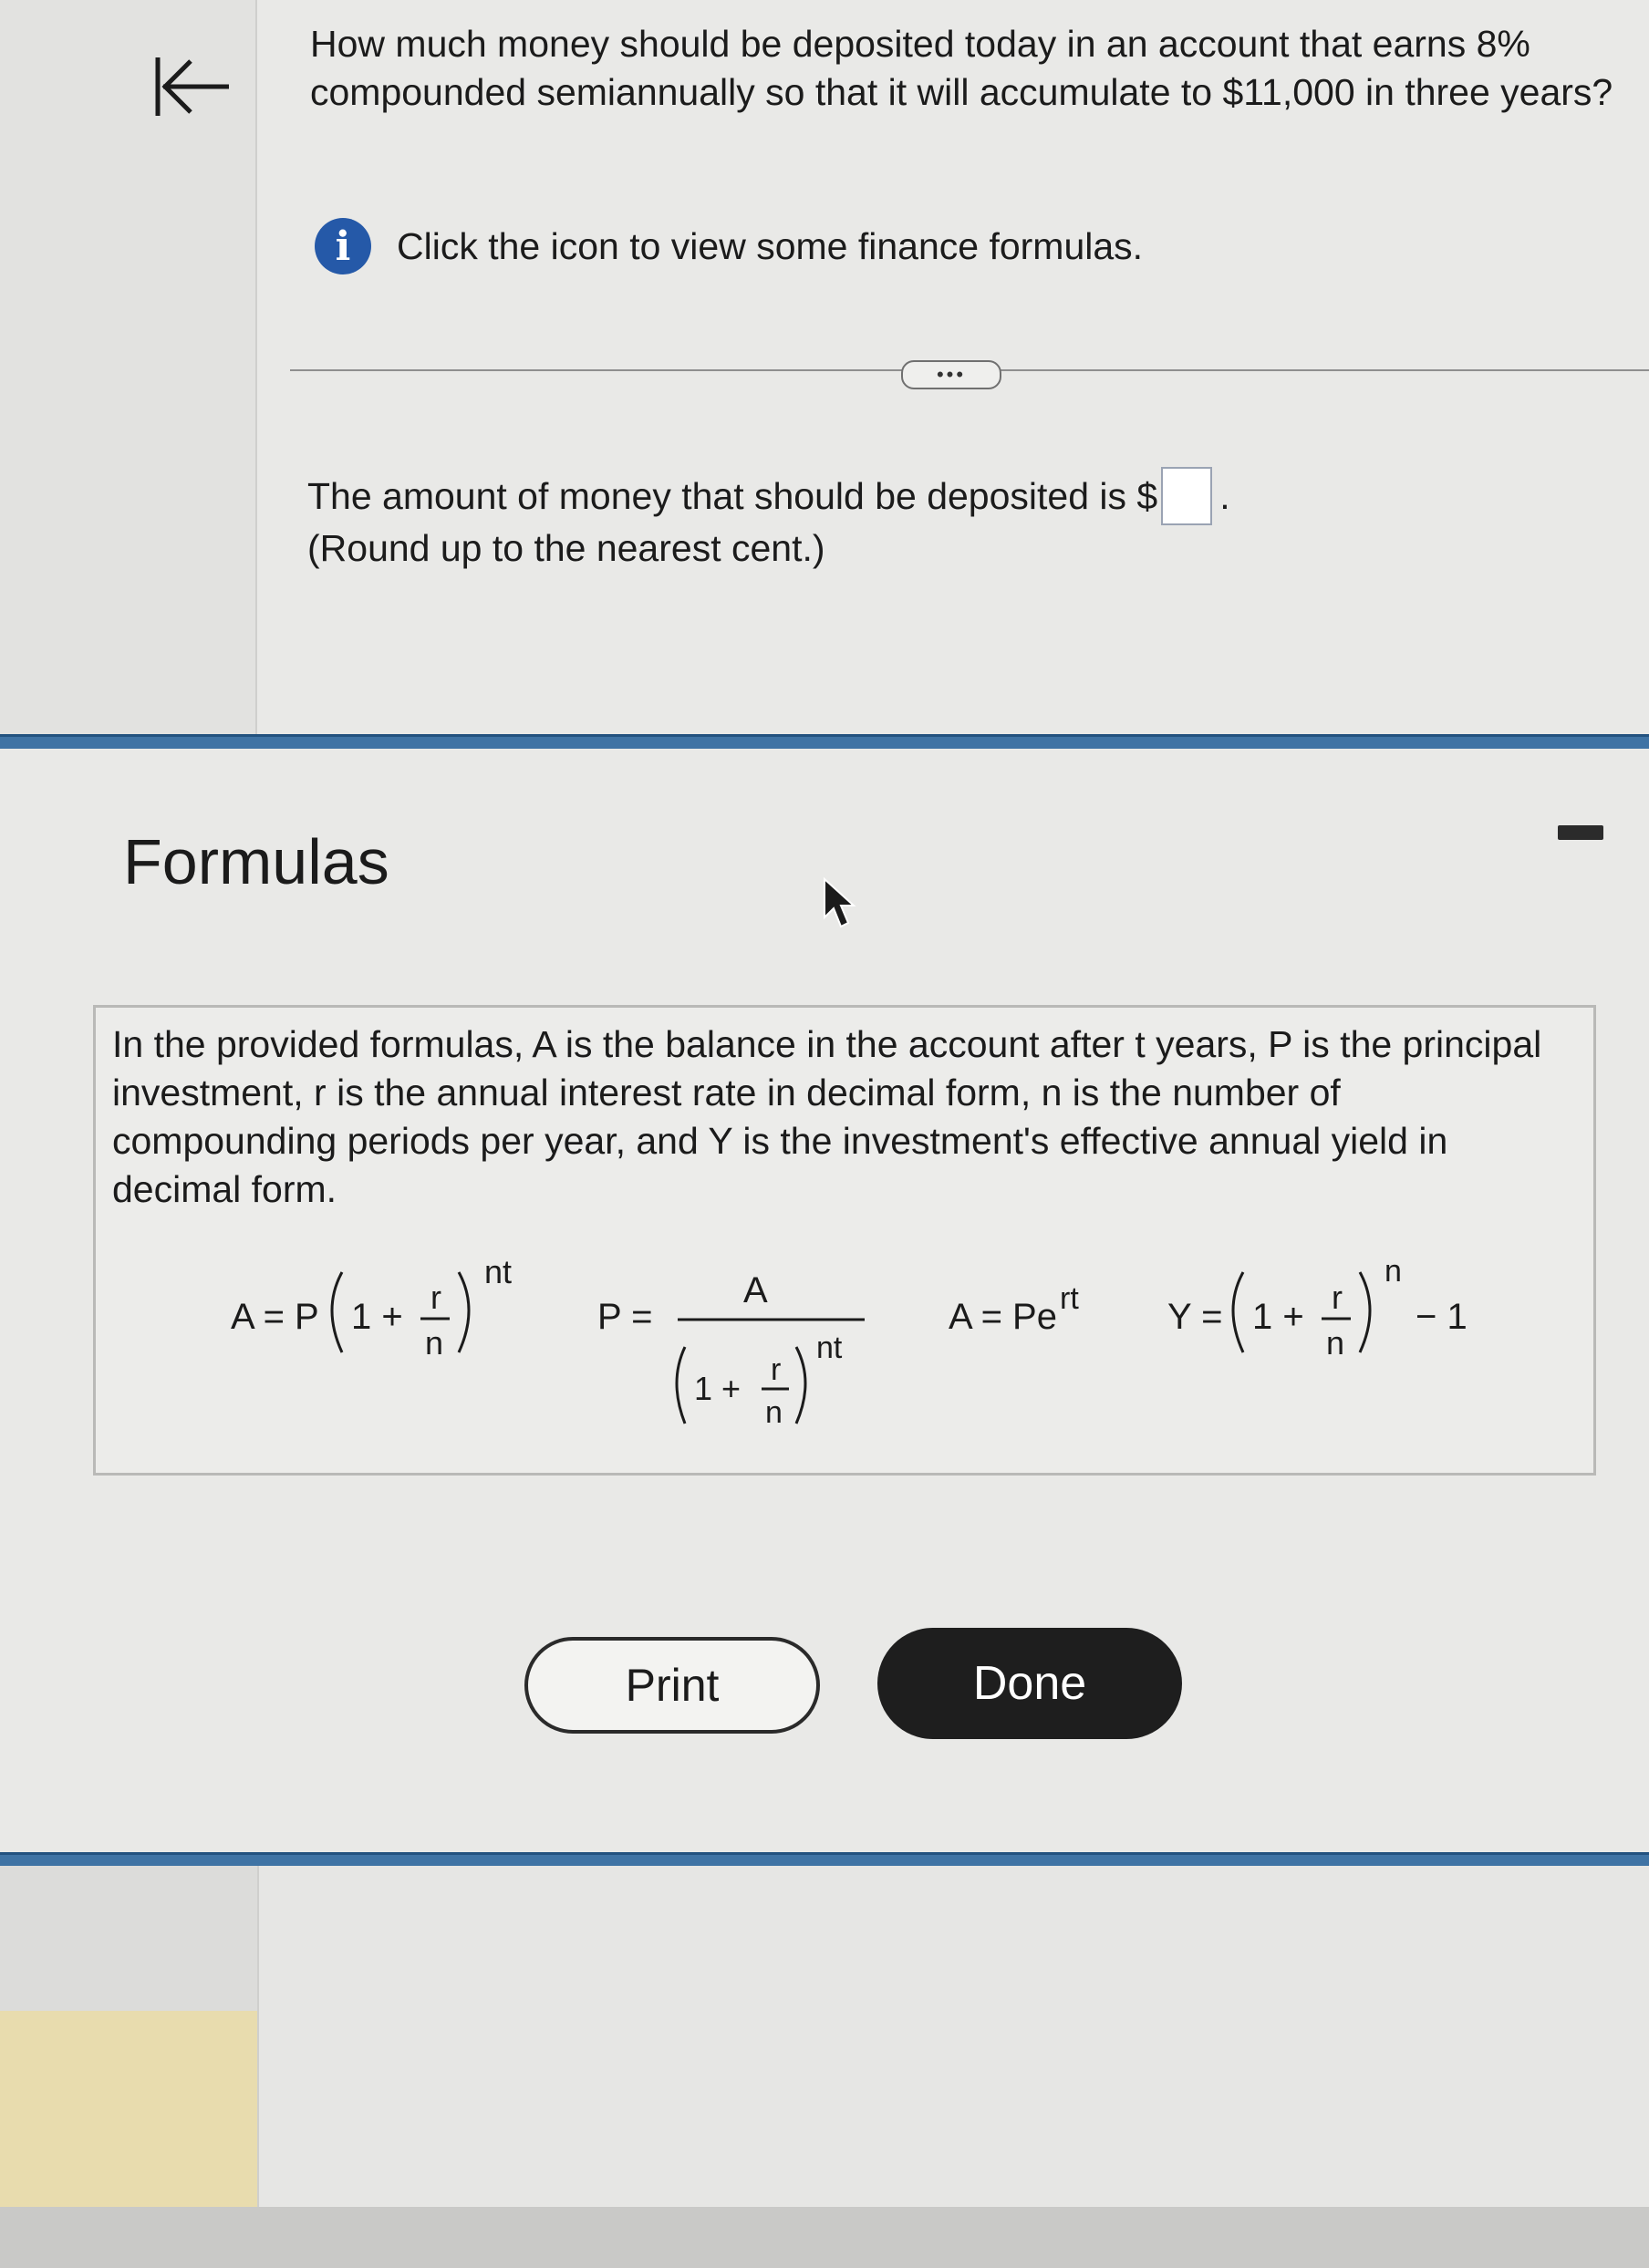  I want to click on svg-text: P =, so click(625, 1317).